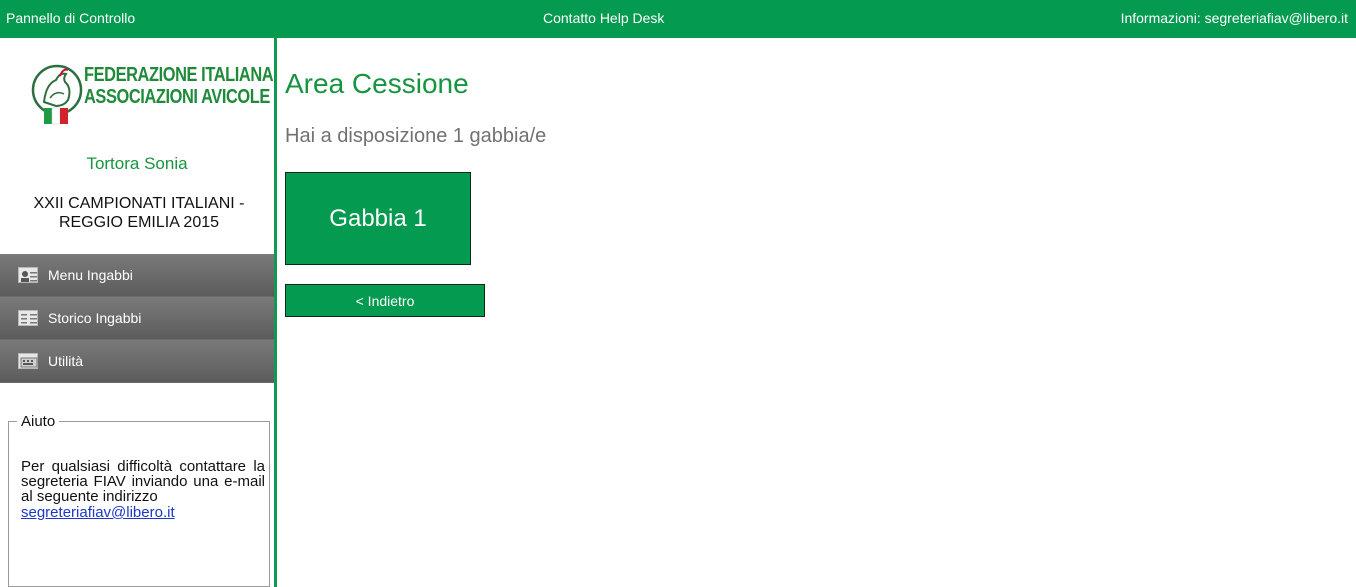 This screenshot has width=1356, height=587. I want to click on list-icon, so click(28, 318).